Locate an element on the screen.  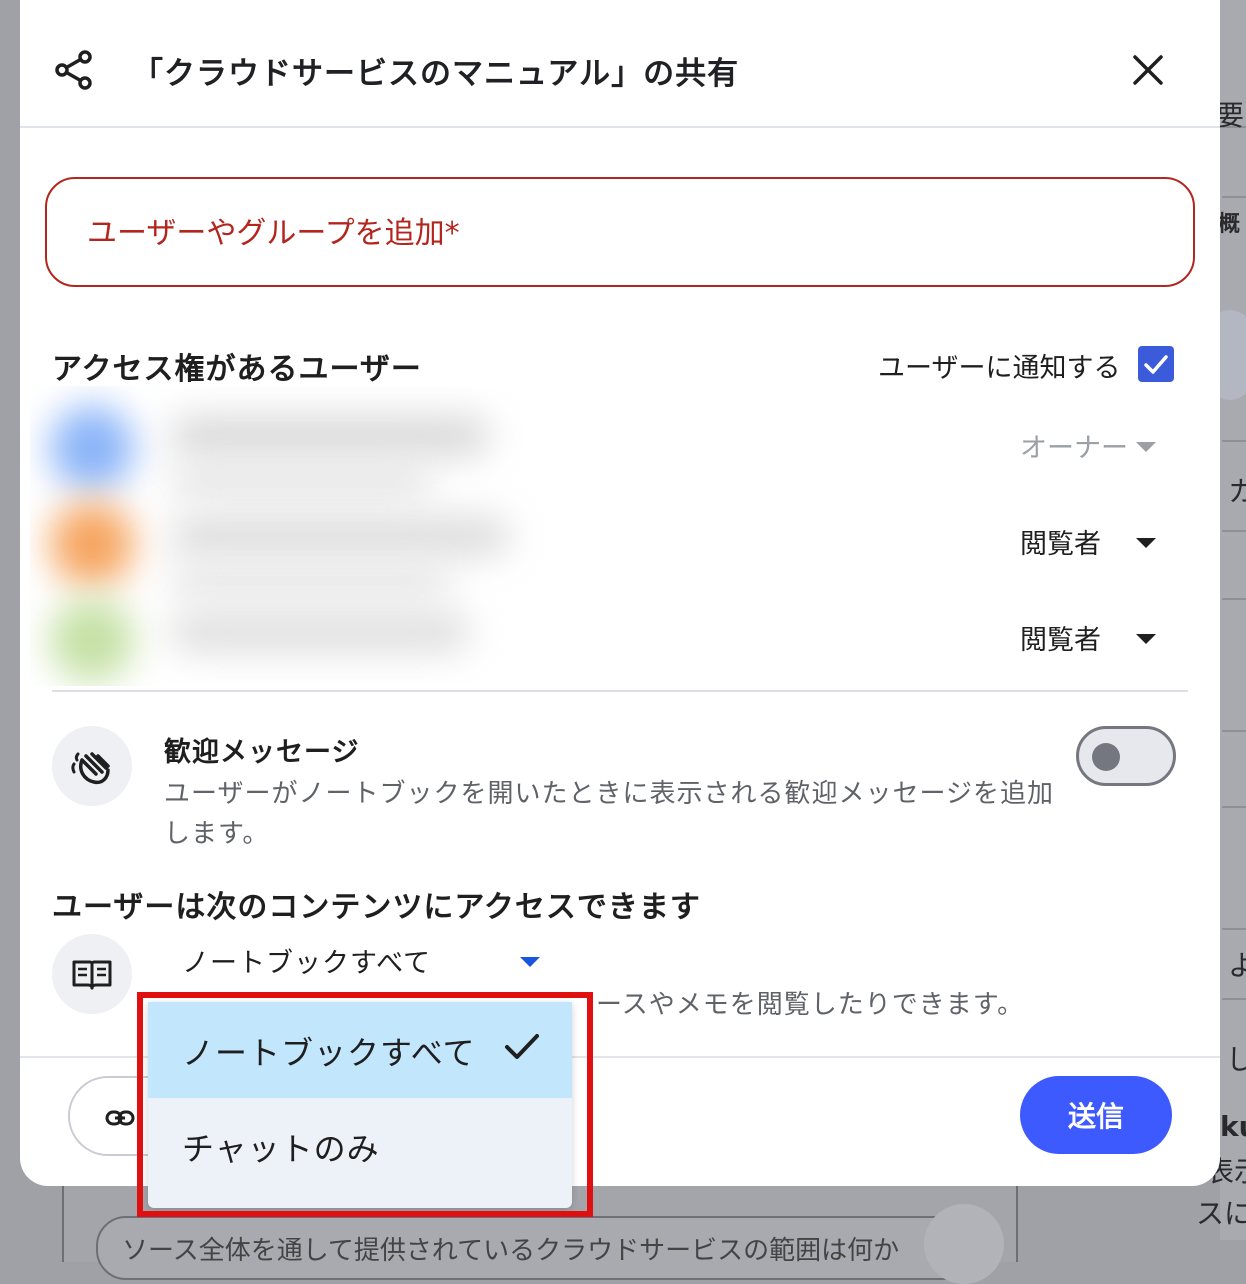
background-text: よ is located at coordinates (1237, 965).